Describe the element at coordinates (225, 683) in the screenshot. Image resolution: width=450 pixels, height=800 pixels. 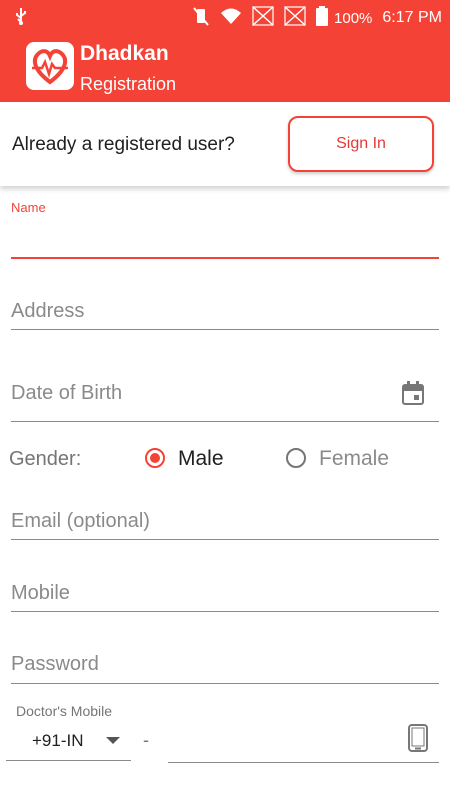
I see `password-underline` at that location.